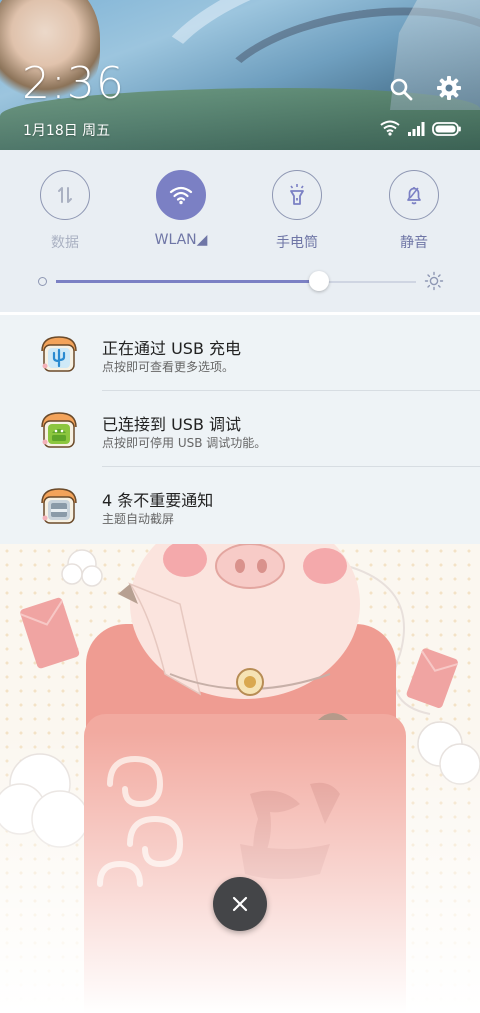  I want to click on settings-button, so click(449, 88).